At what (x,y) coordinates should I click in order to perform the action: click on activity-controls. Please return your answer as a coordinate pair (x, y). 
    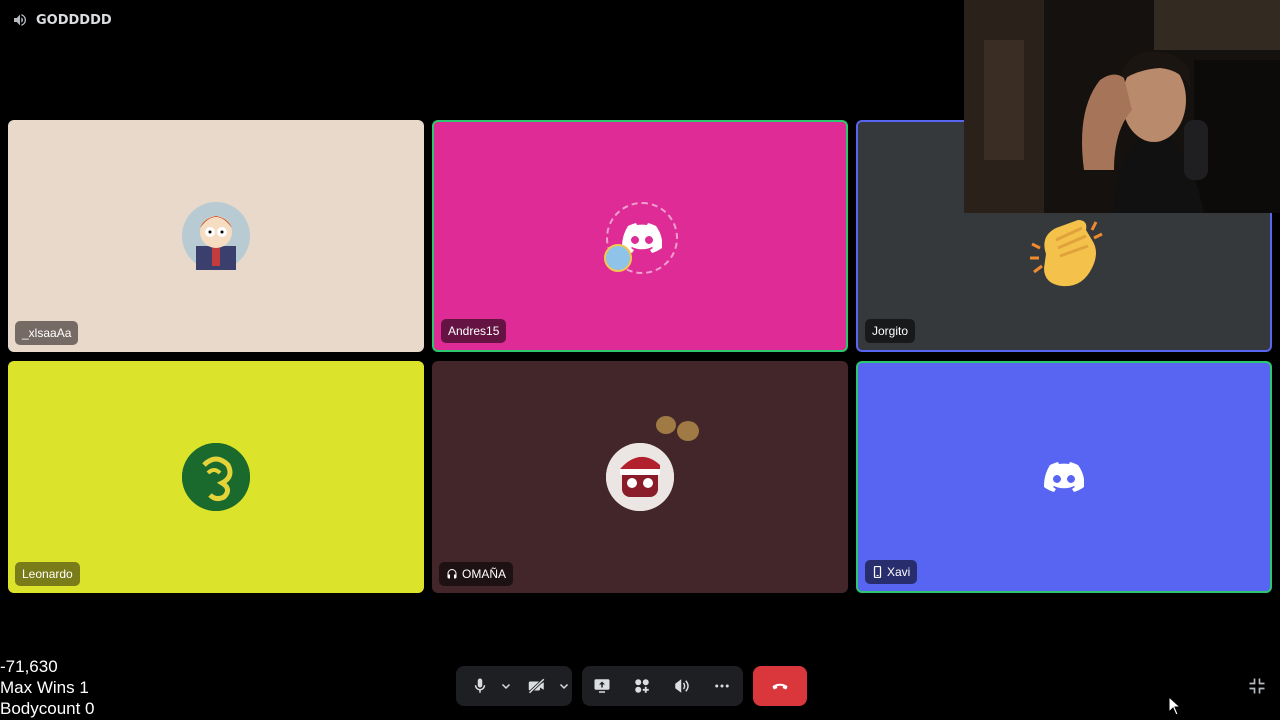
    Looking at the image, I should click on (662, 686).